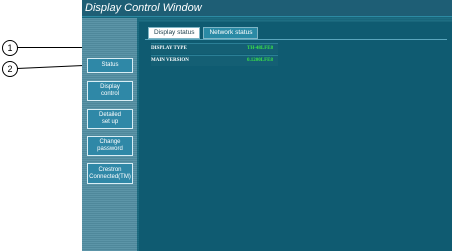 The height and width of the screenshot is (251, 452). I want to click on tab-bar: Display status Network status, so click(203, 33).